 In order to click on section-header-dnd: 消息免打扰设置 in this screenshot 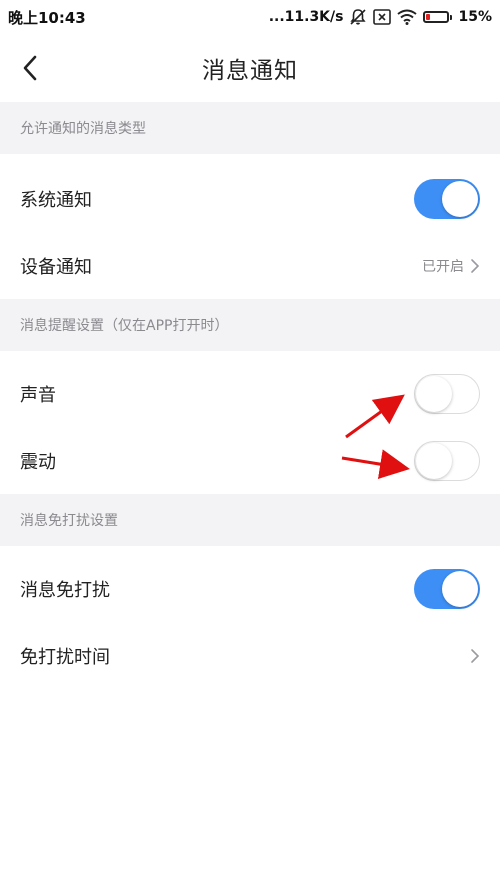, I will do `click(250, 520)`.